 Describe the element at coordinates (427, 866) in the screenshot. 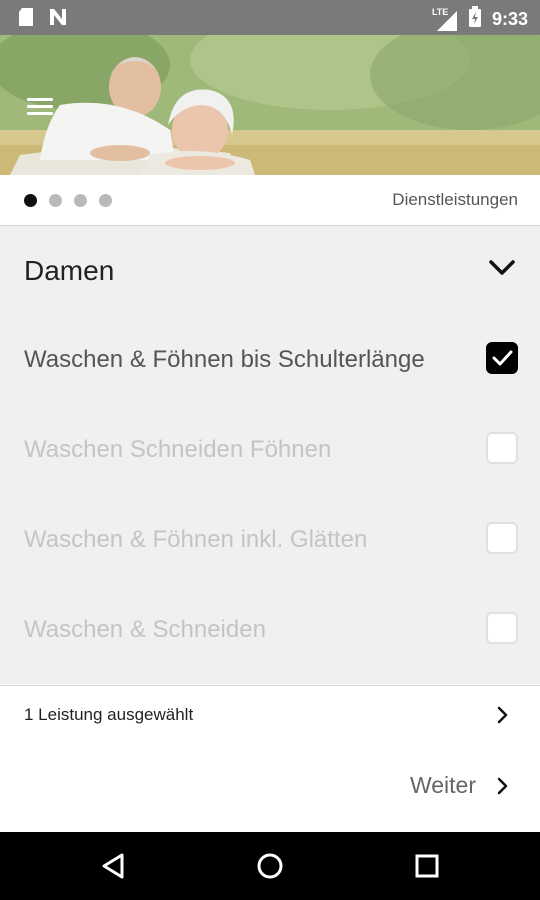

I see `recents-icon` at that location.